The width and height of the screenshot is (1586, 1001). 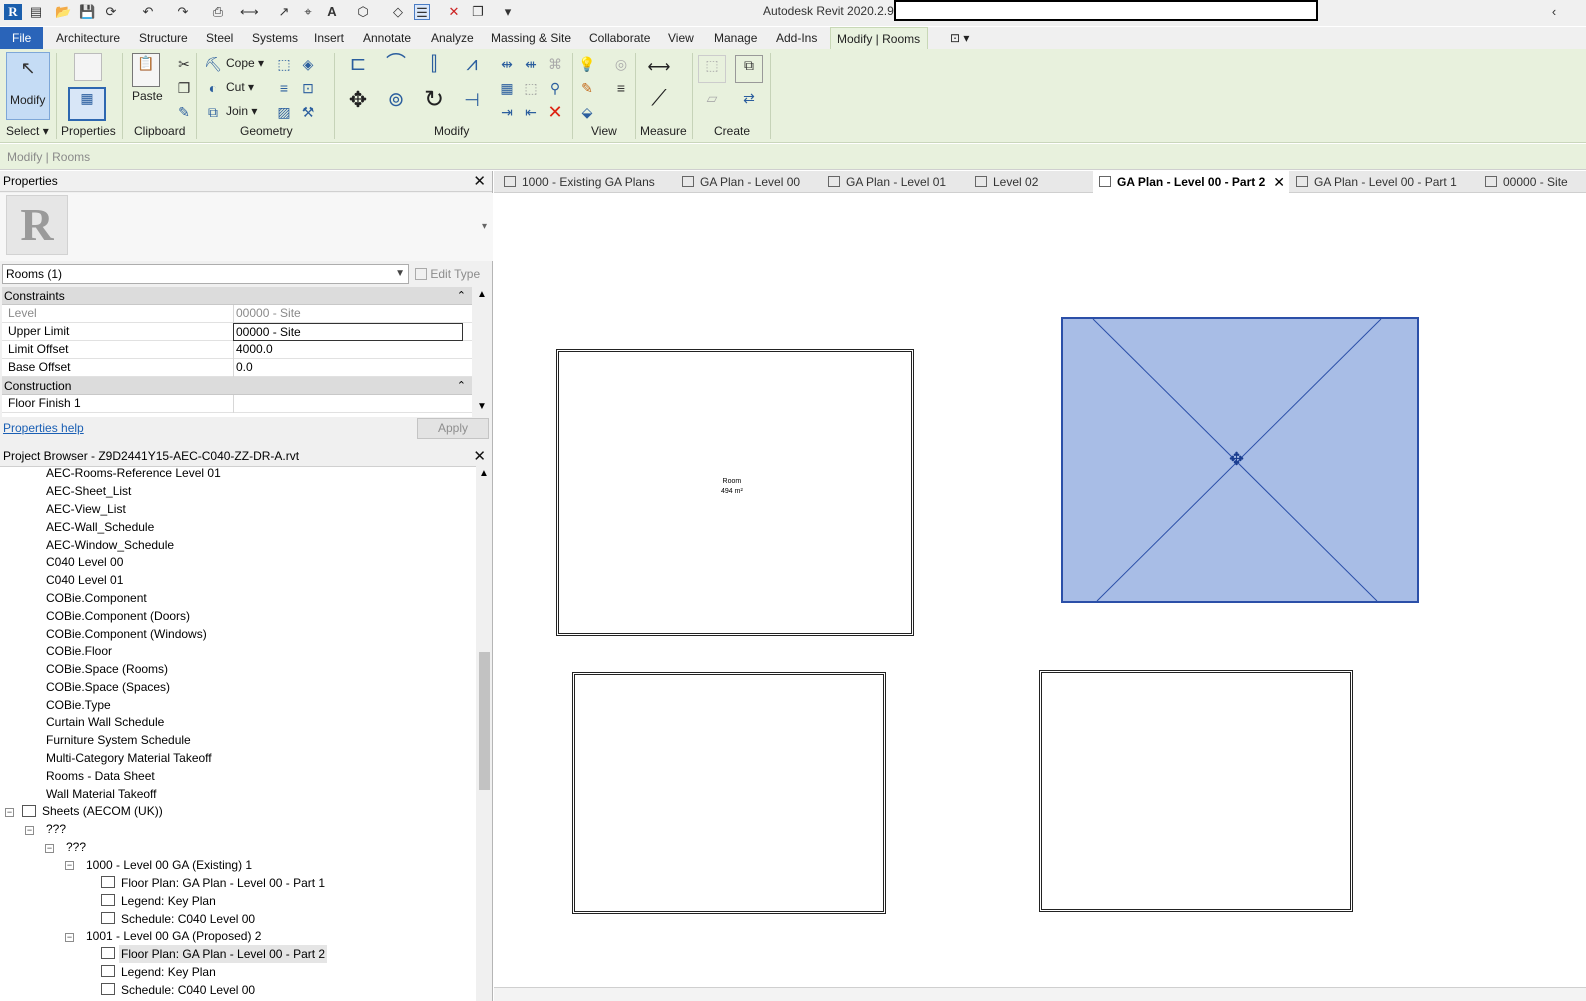 What do you see at coordinates (619, 38) in the screenshot?
I see `tab-collaborate: Collaborate` at bounding box center [619, 38].